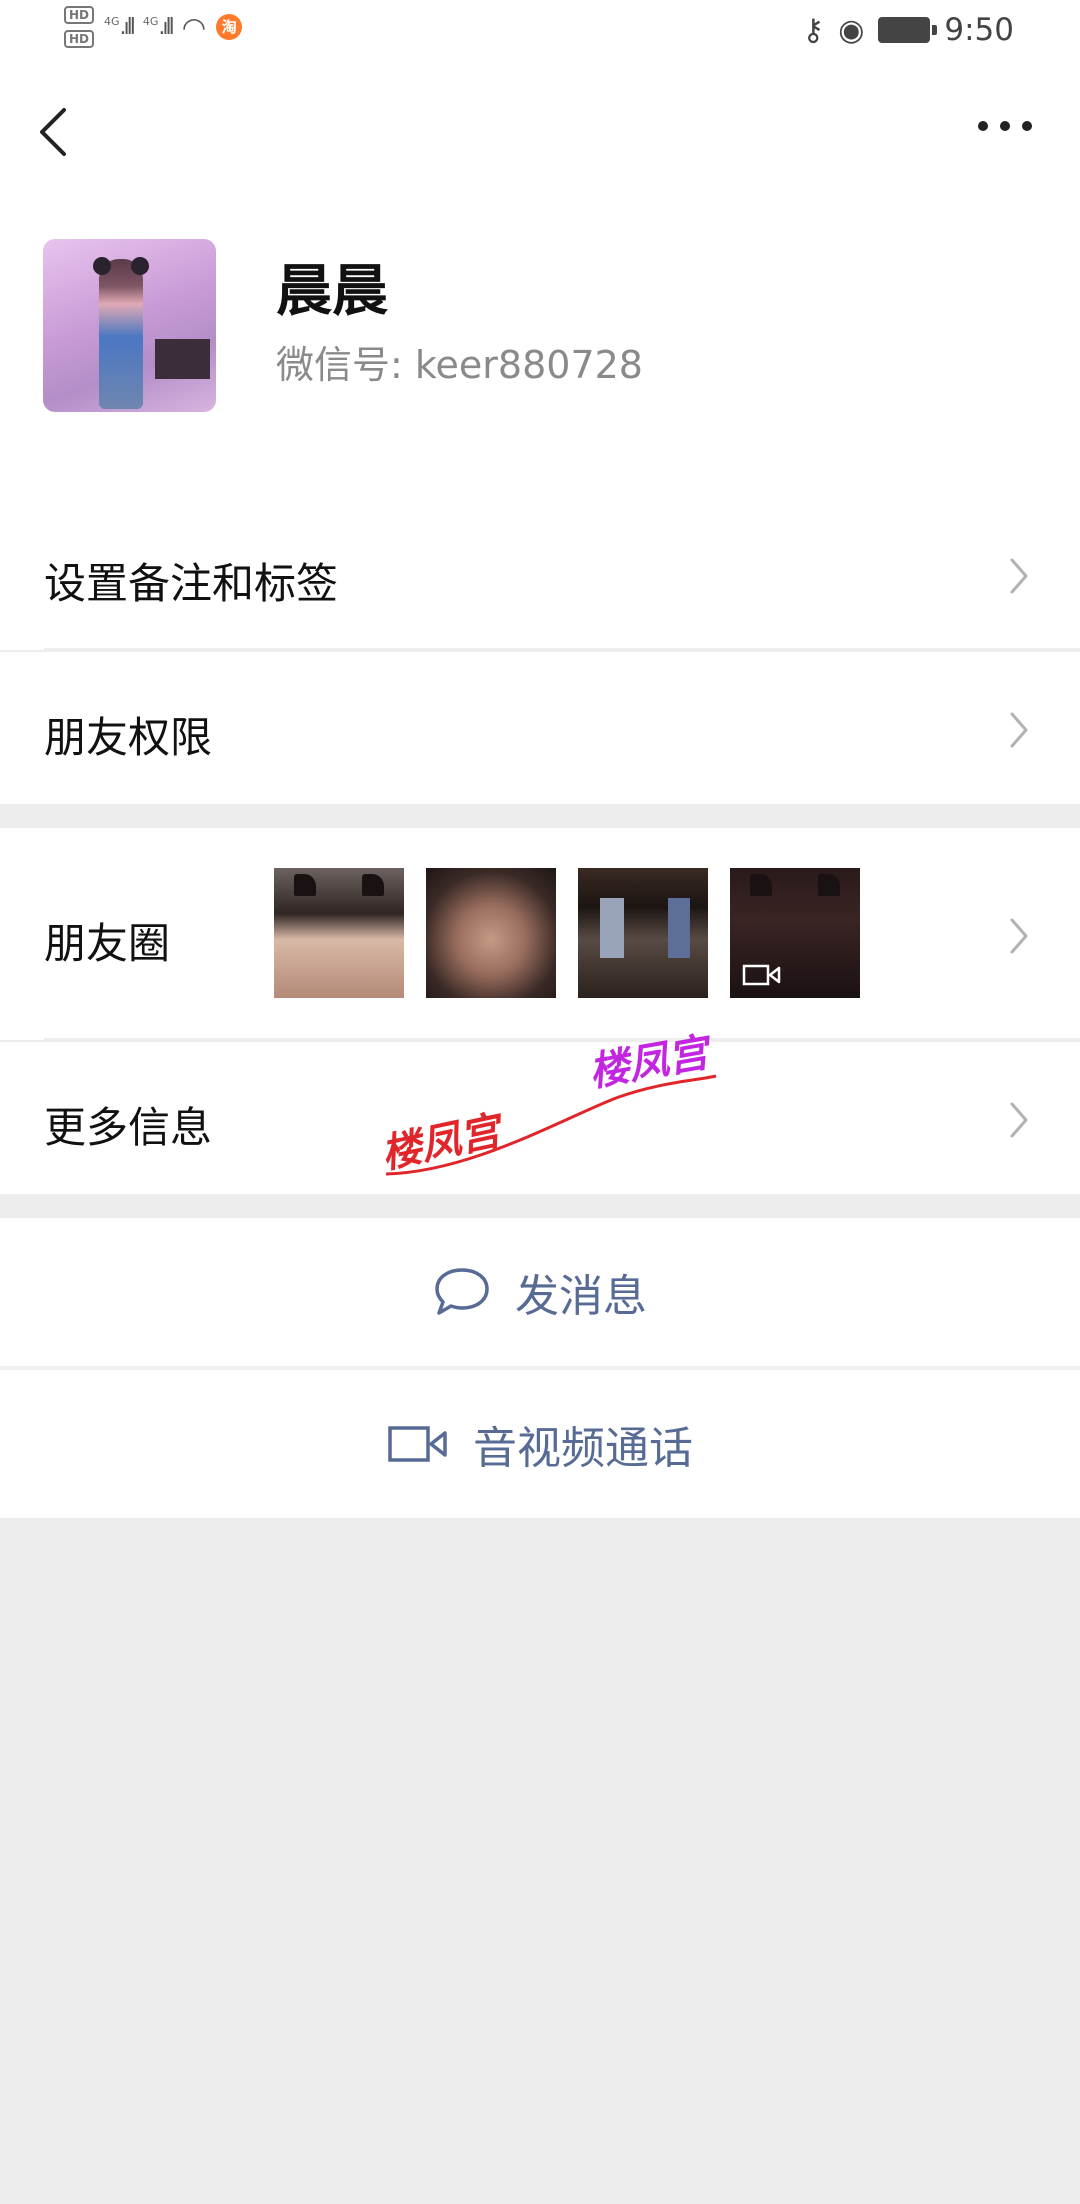 This screenshot has width=1080, height=2204. I want to click on watermark: 楼凤宫 楼凤宫, so click(558, 1104).